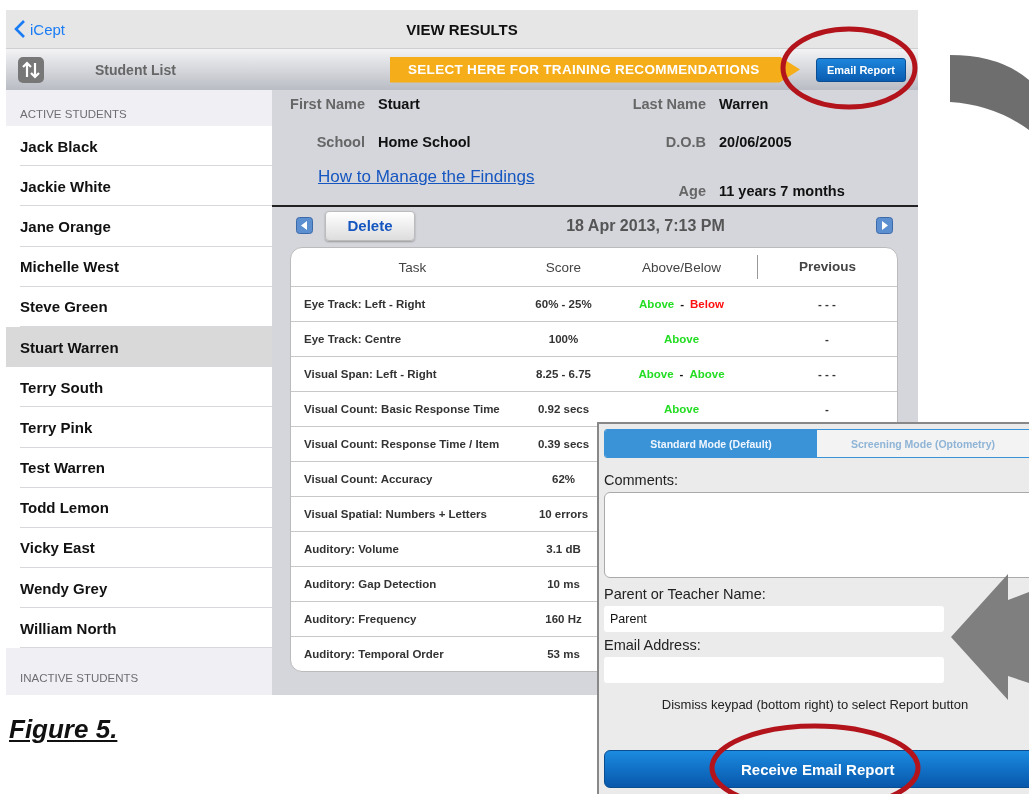 This screenshot has width=1029, height=794. Describe the element at coordinates (139, 347) in the screenshot. I see `student-item: Stuart Warren` at that location.